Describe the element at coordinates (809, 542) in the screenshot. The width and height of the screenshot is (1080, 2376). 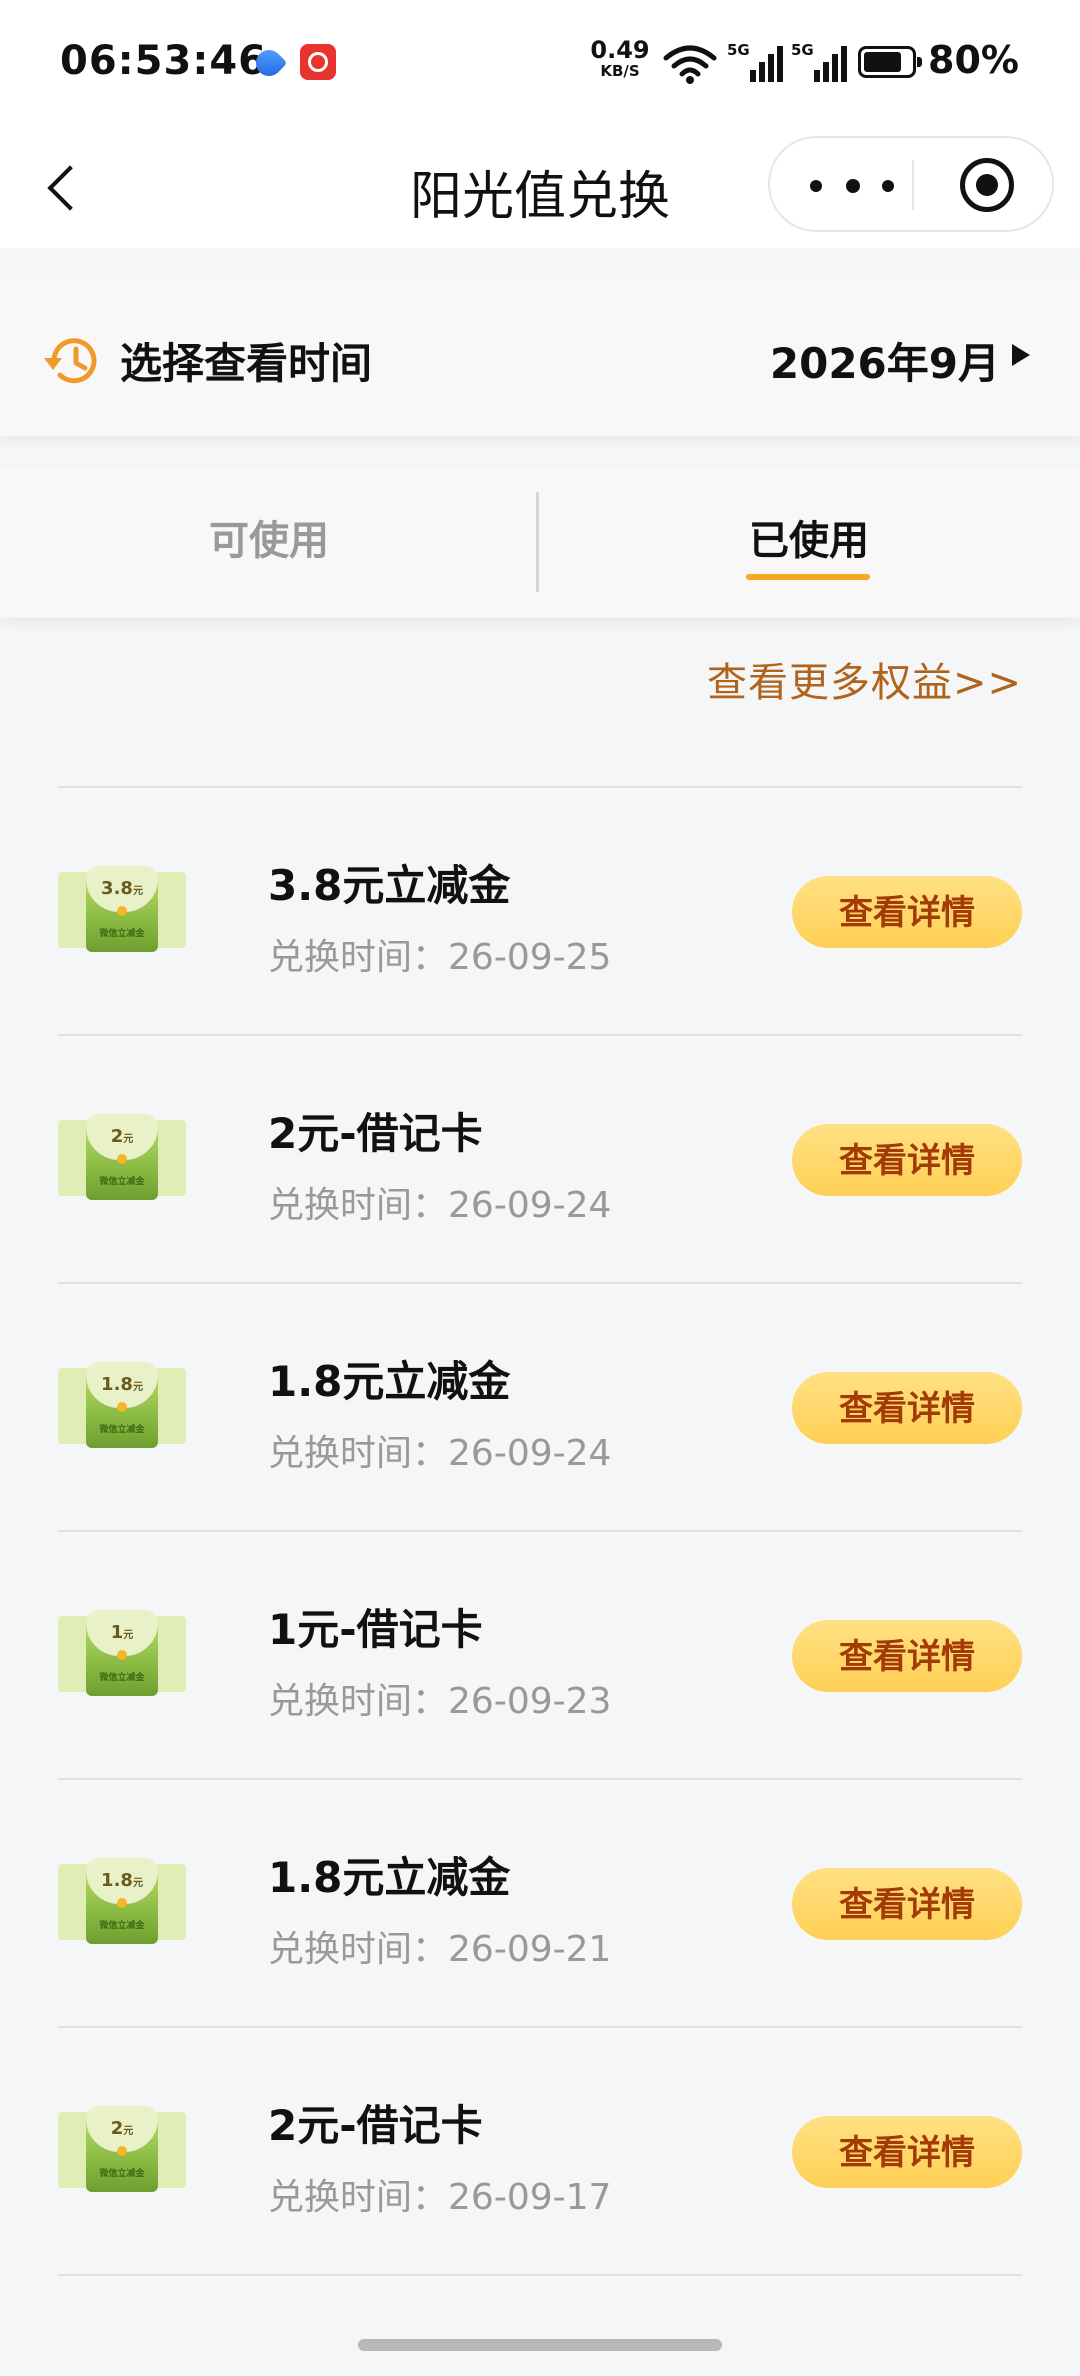
I see `tab-used: 已使用` at that location.